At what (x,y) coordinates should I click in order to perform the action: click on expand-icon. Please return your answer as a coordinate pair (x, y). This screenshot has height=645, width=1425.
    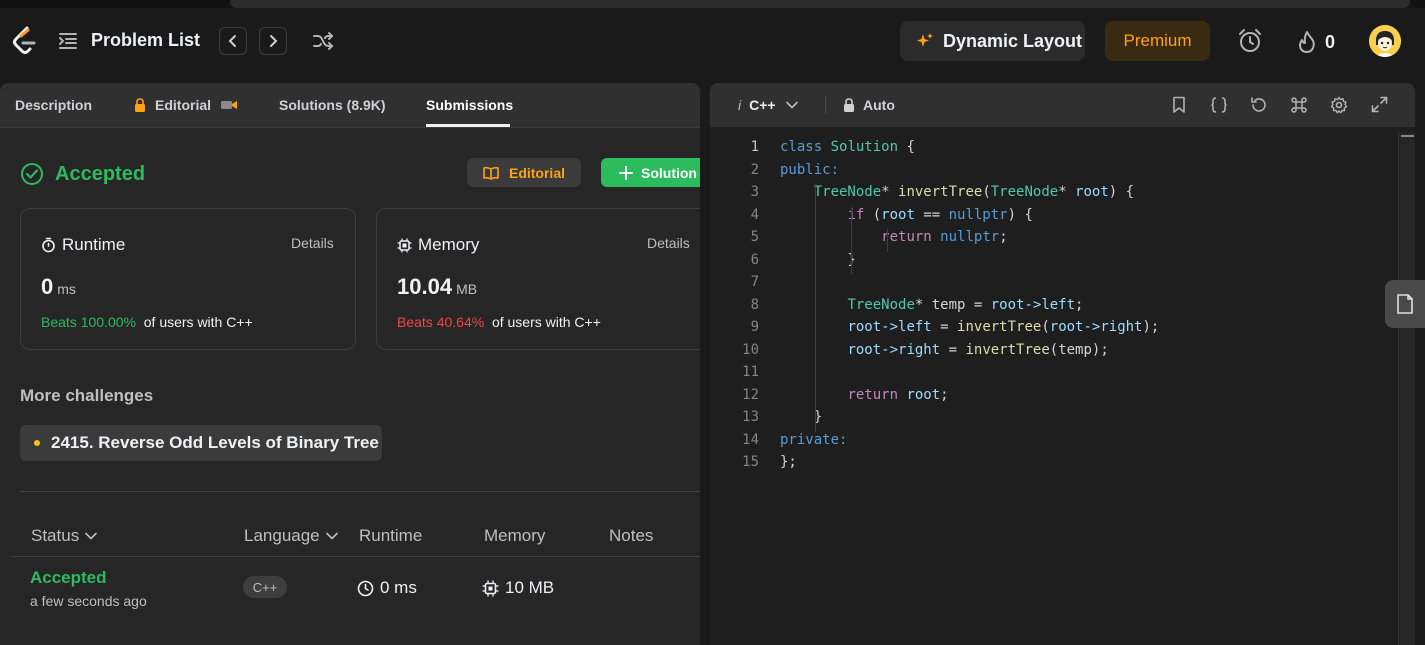
    Looking at the image, I should click on (1379, 104).